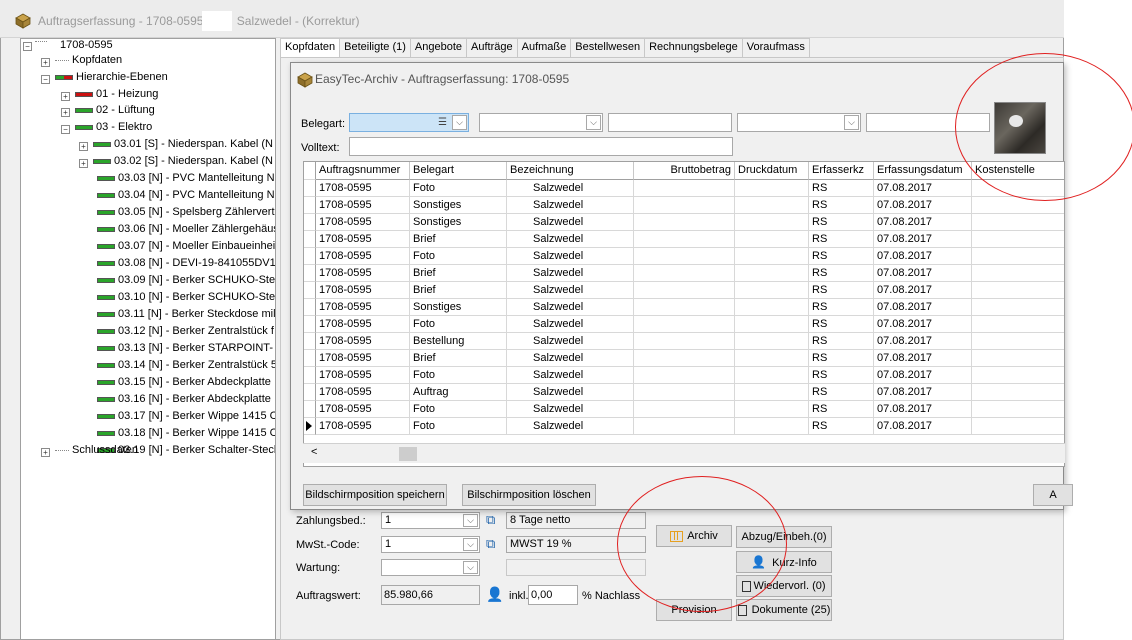 The image size is (1132, 640). Describe the element at coordinates (772, 171) in the screenshot. I see `column-header: Druckdatum` at that location.